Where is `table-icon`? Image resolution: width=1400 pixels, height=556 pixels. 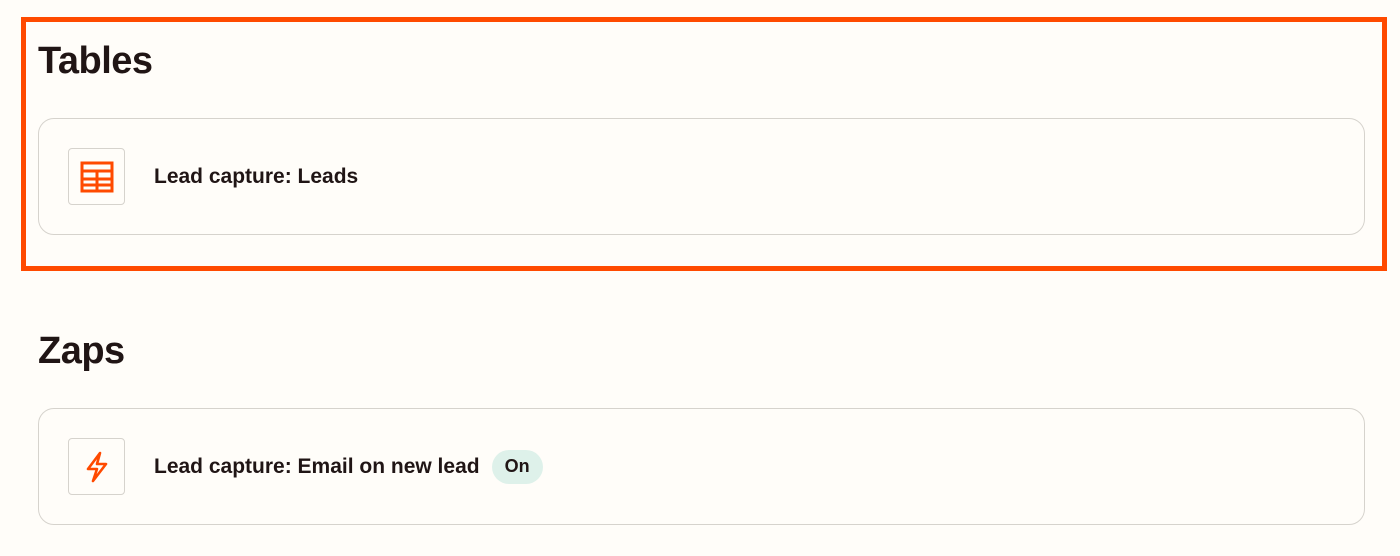
table-icon is located at coordinates (96, 176).